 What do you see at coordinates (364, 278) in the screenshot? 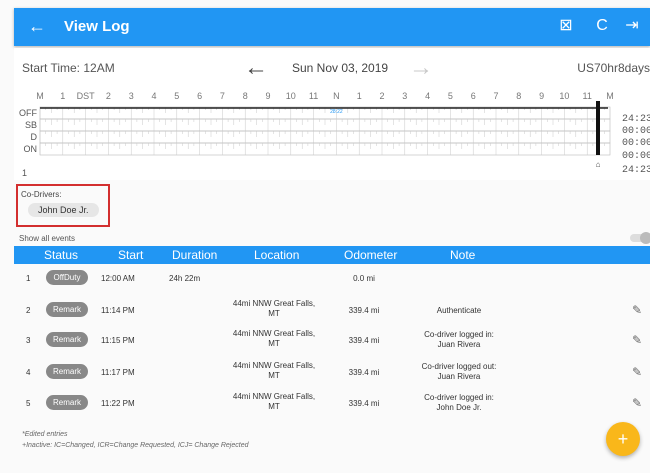
I see `row-odometer: 0.0 mi` at bounding box center [364, 278].